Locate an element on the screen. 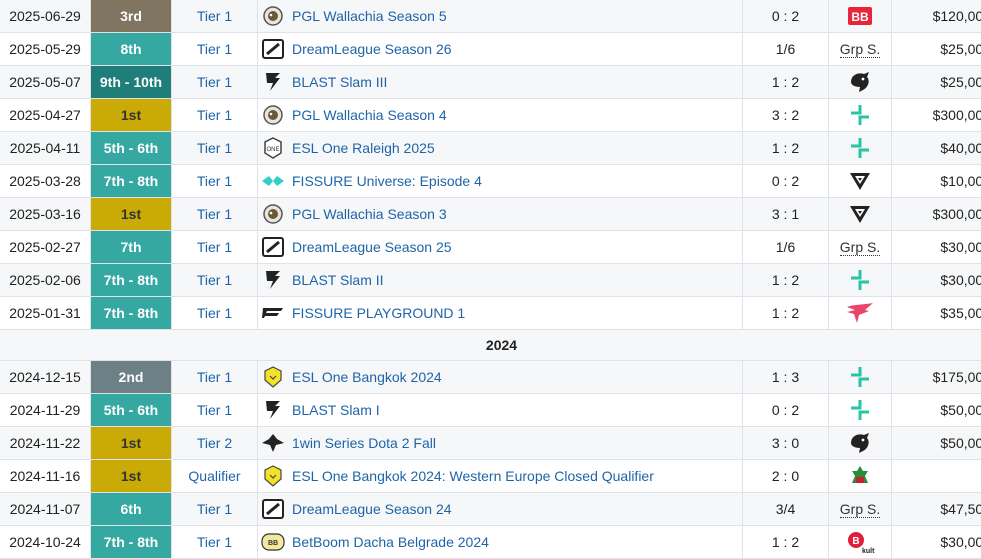  1win-logo-icon is located at coordinates (273, 443).